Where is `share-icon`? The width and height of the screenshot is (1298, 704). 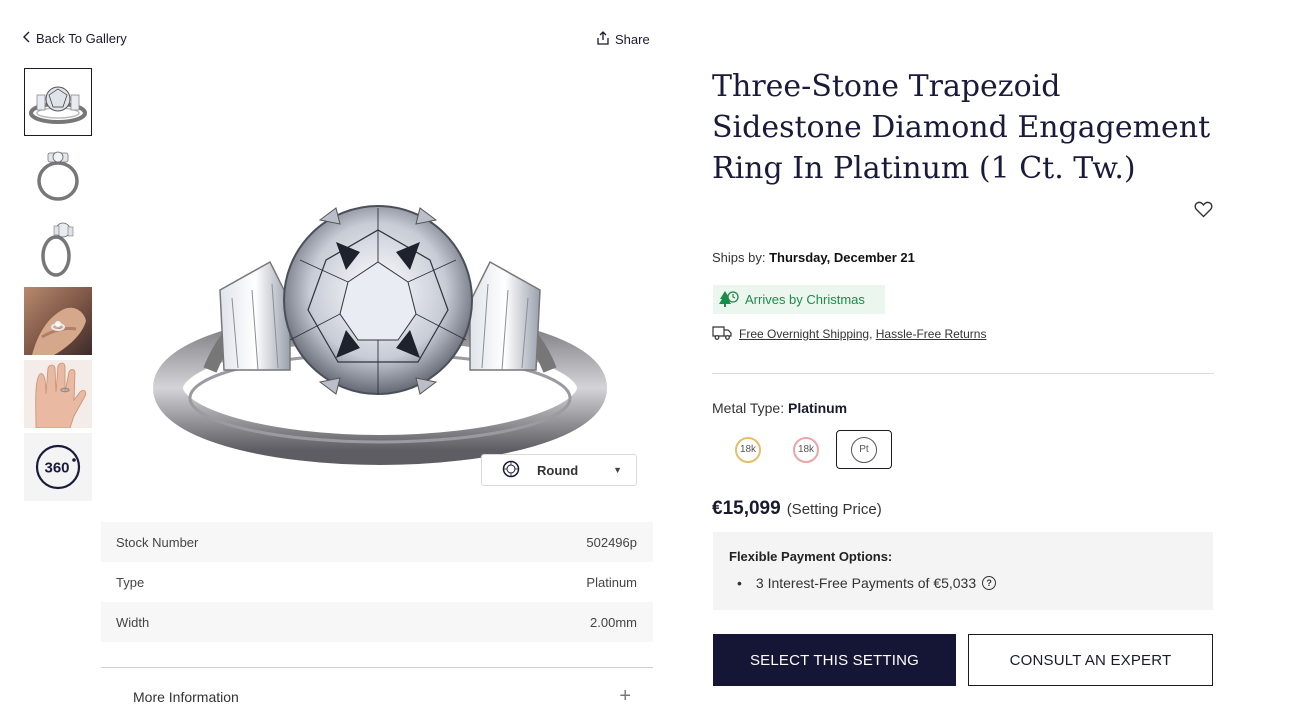
share-icon is located at coordinates (603, 39).